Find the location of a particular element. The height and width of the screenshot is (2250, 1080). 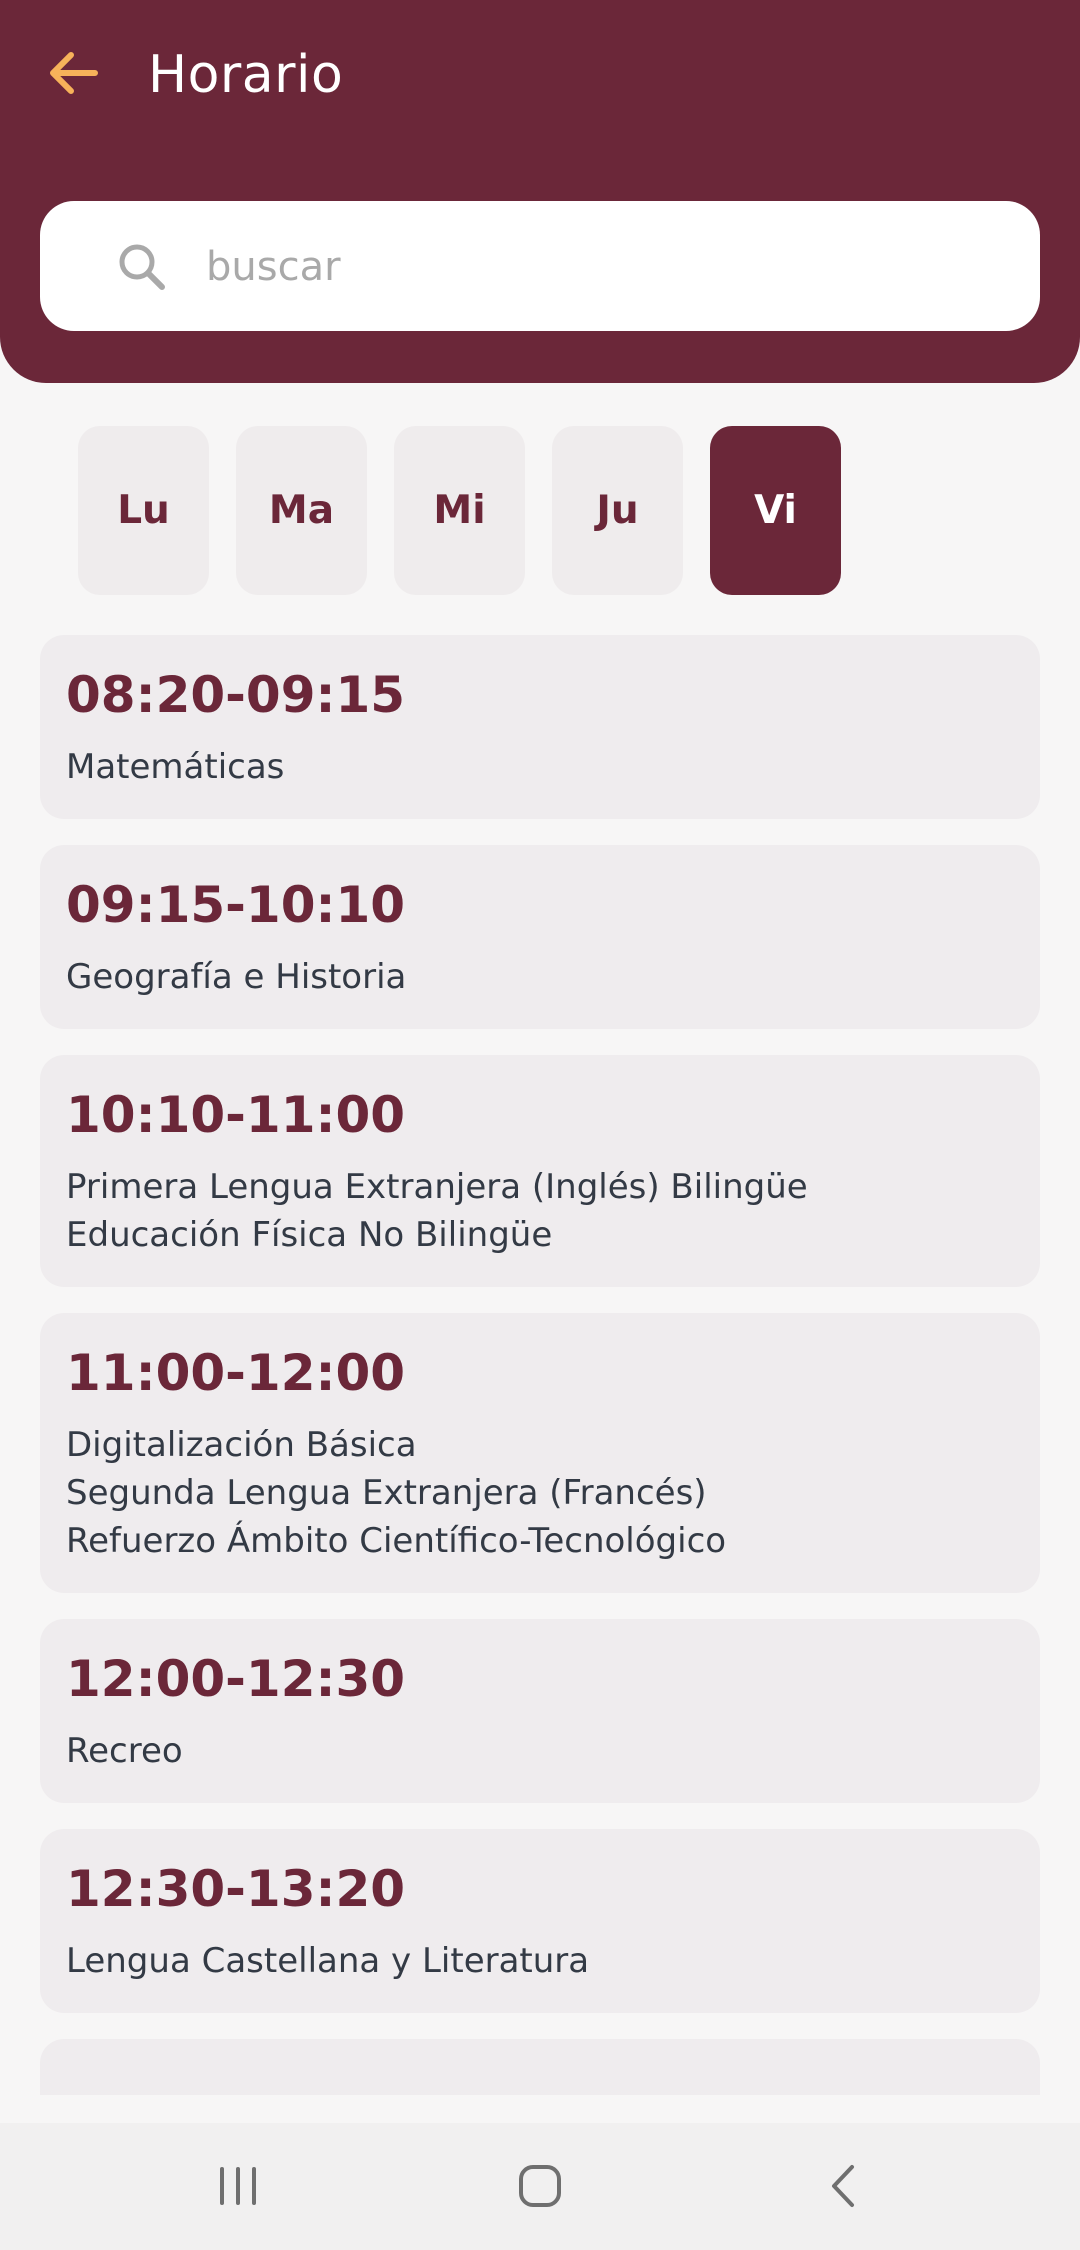

subject-name: Recreo is located at coordinates (124, 1751).